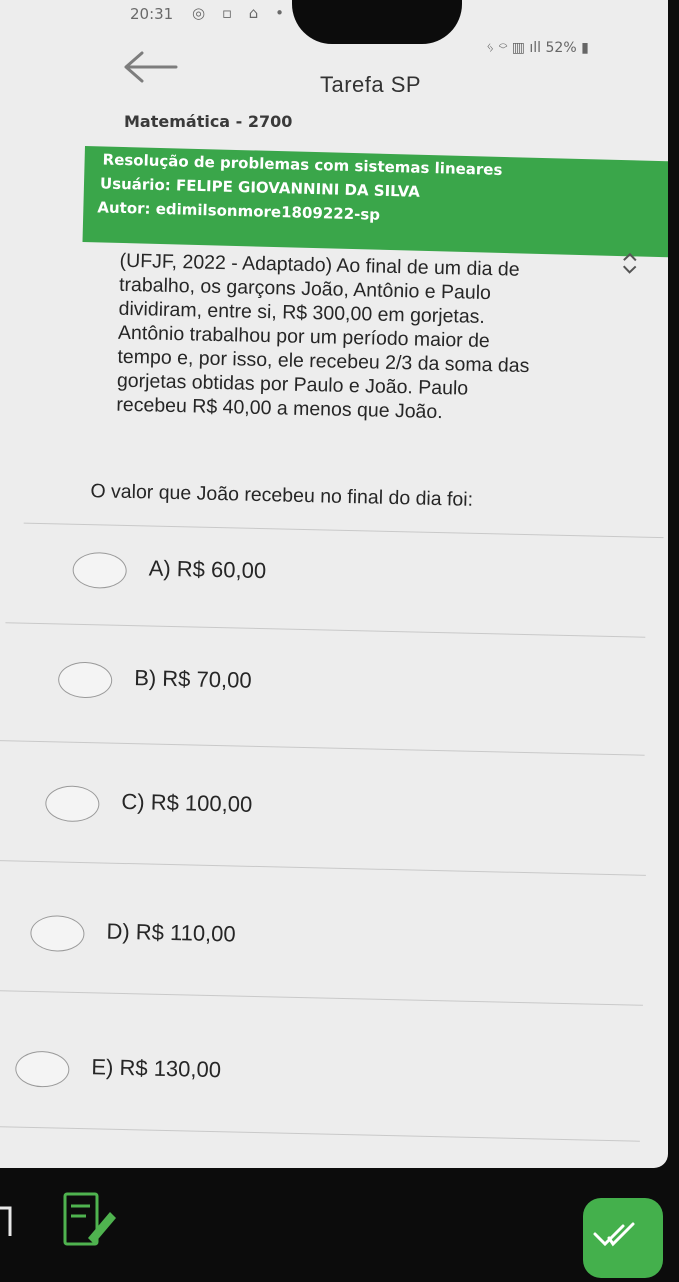  I want to click on submit-check-button, so click(623, 1238).